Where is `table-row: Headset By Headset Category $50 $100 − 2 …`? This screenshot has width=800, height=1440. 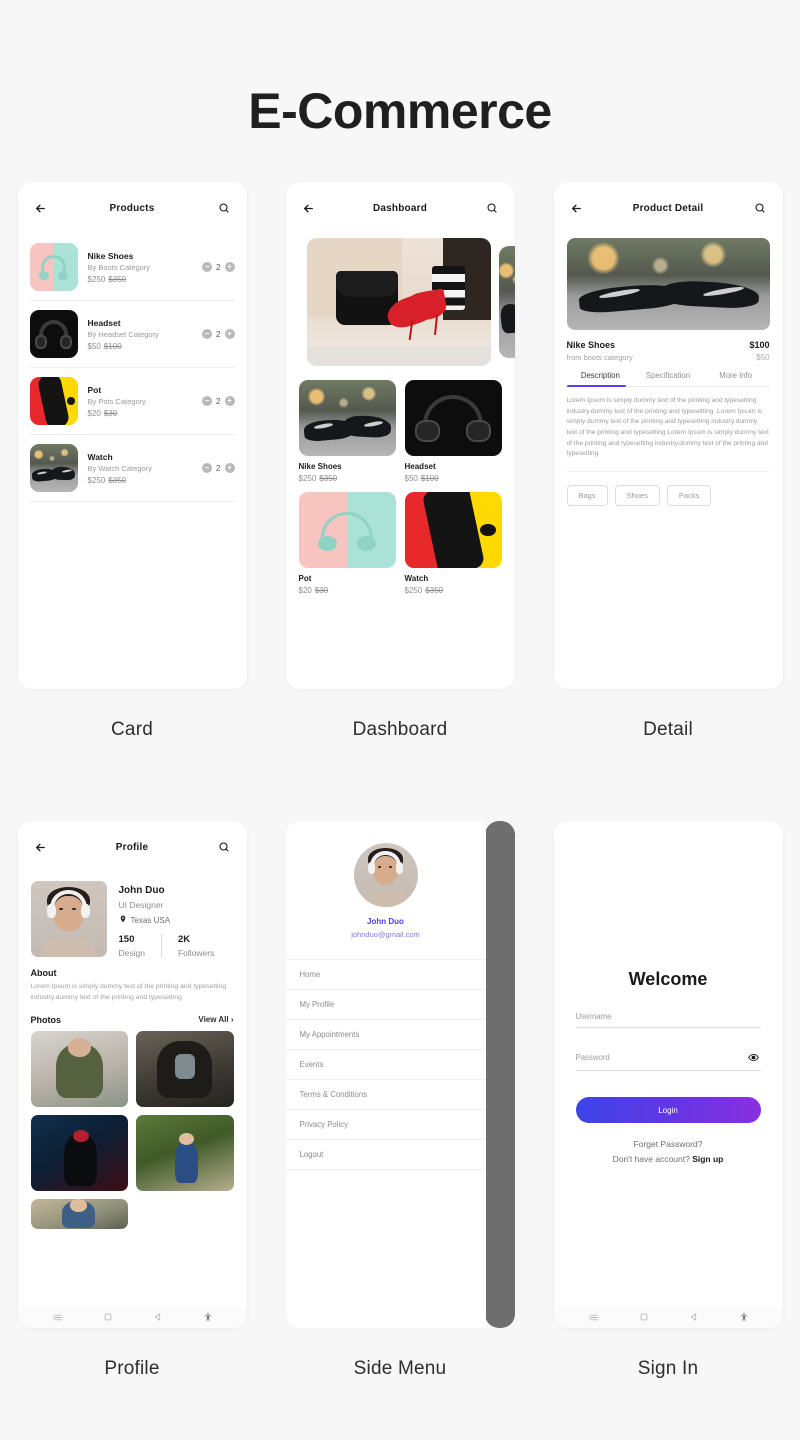 table-row: Headset By Headset Category $50 $100 − 2 … is located at coordinates (132, 334).